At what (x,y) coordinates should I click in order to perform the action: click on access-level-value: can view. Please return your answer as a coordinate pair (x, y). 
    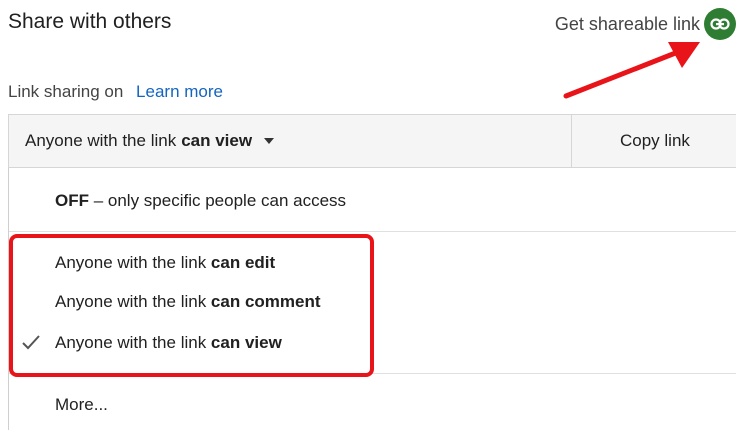
    Looking at the image, I should click on (217, 140).